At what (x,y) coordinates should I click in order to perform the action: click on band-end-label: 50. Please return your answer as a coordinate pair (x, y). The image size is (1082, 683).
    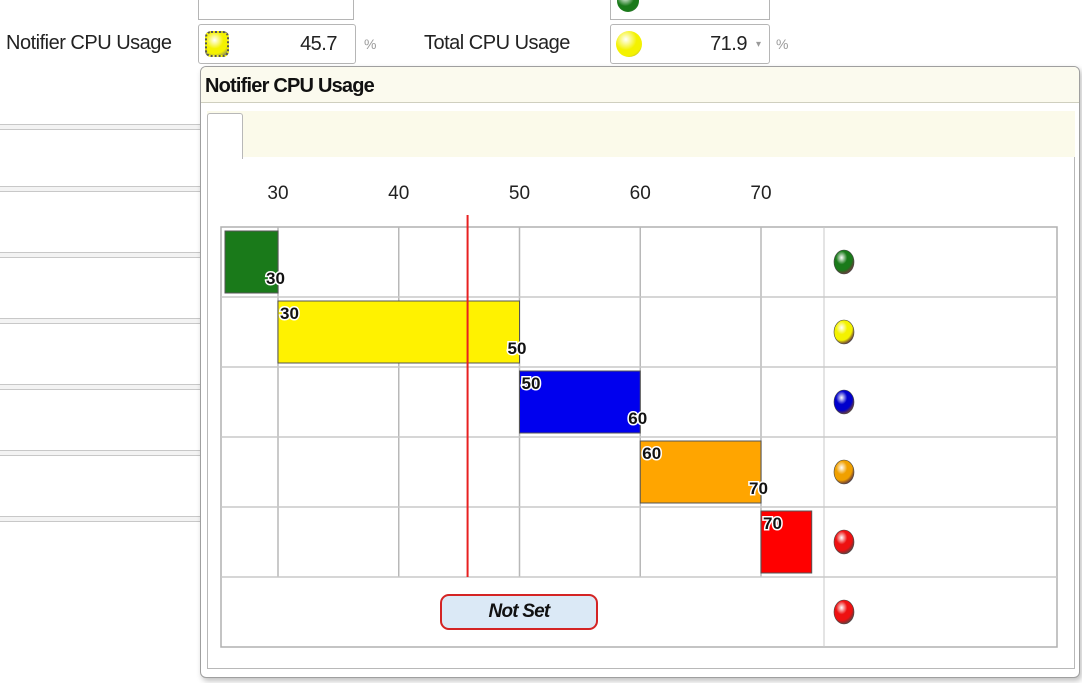
    Looking at the image, I should click on (517, 348).